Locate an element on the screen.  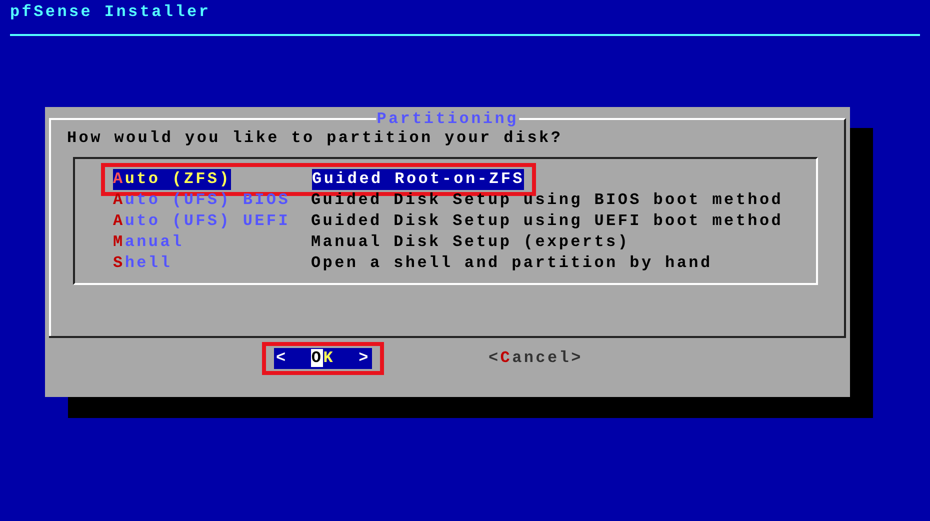
menu-item-description: Guided Disk Setup using BIOS boot method is located at coordinates (547, 200).